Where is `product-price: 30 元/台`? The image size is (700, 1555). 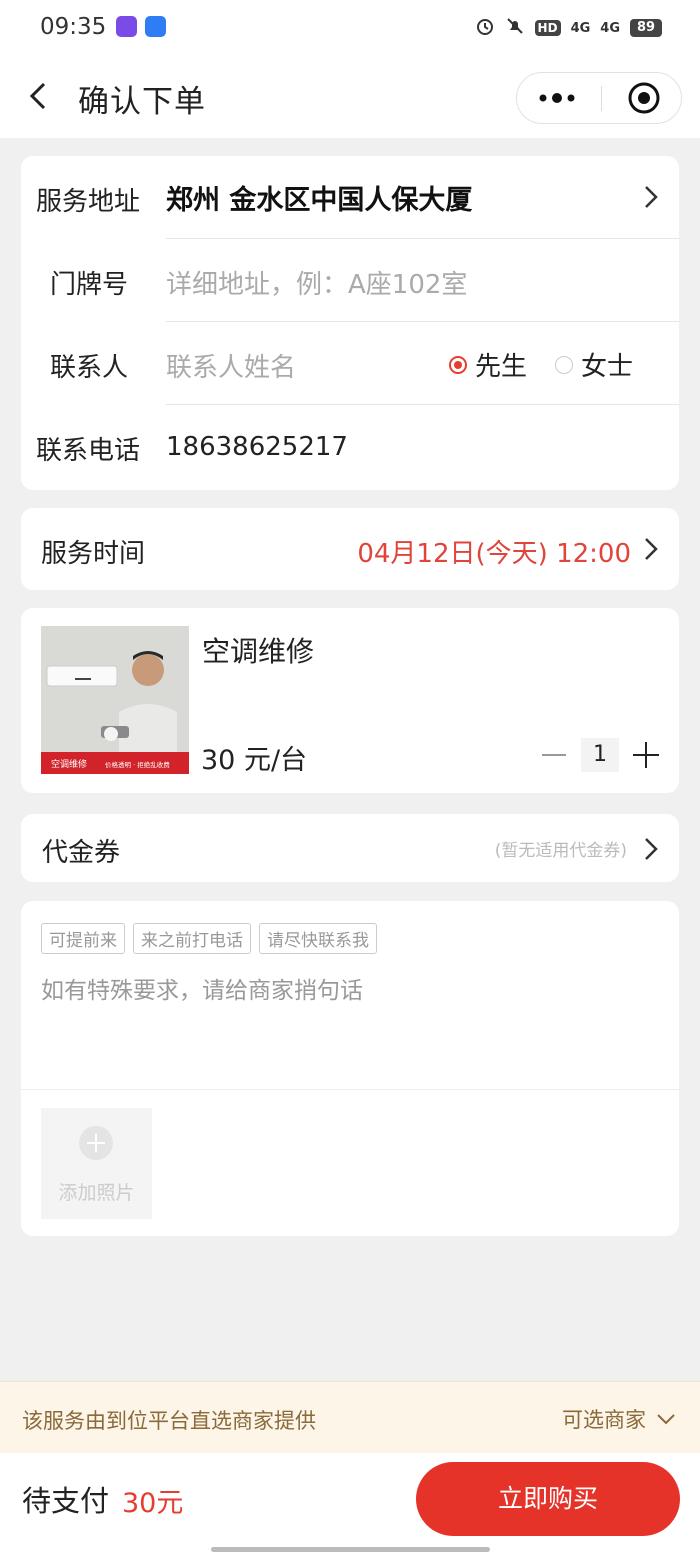
product-price: 30 元/台 is located at coordinates (254, 760).